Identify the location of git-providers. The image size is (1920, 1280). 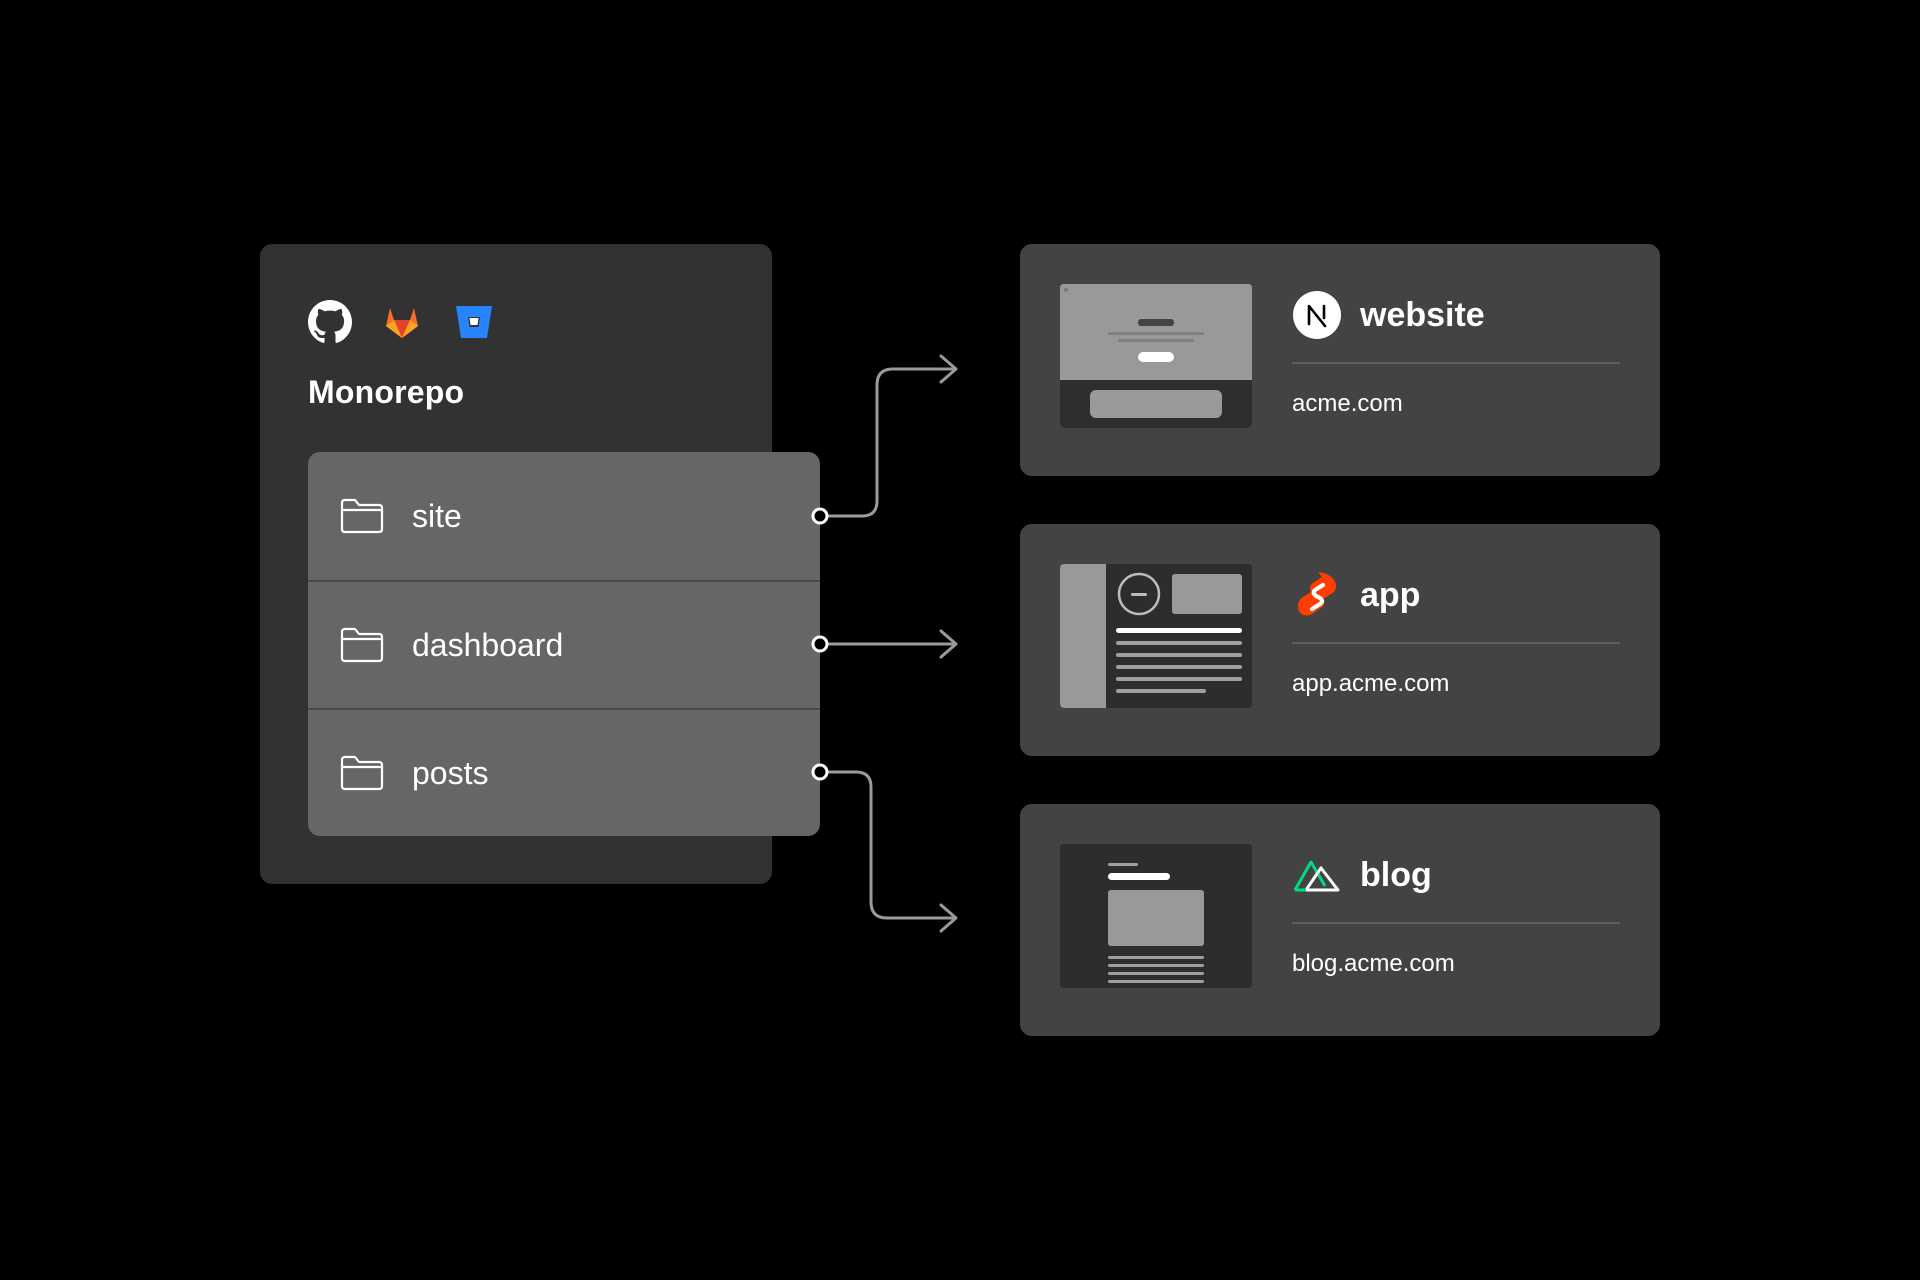
(402, 322).